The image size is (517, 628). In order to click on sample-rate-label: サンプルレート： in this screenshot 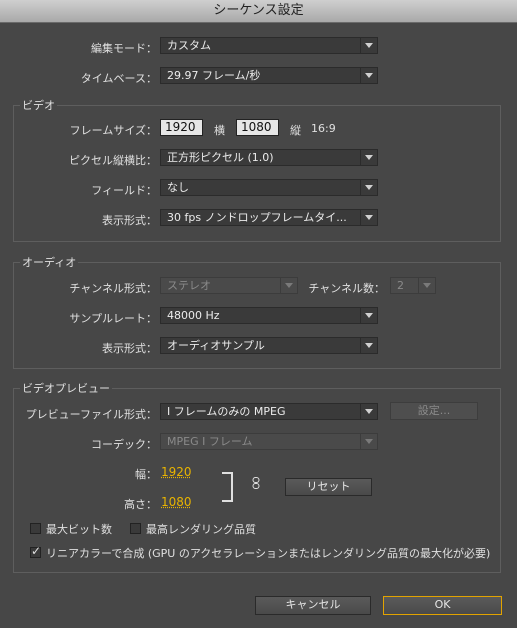, I will do `click(113, 318)`.